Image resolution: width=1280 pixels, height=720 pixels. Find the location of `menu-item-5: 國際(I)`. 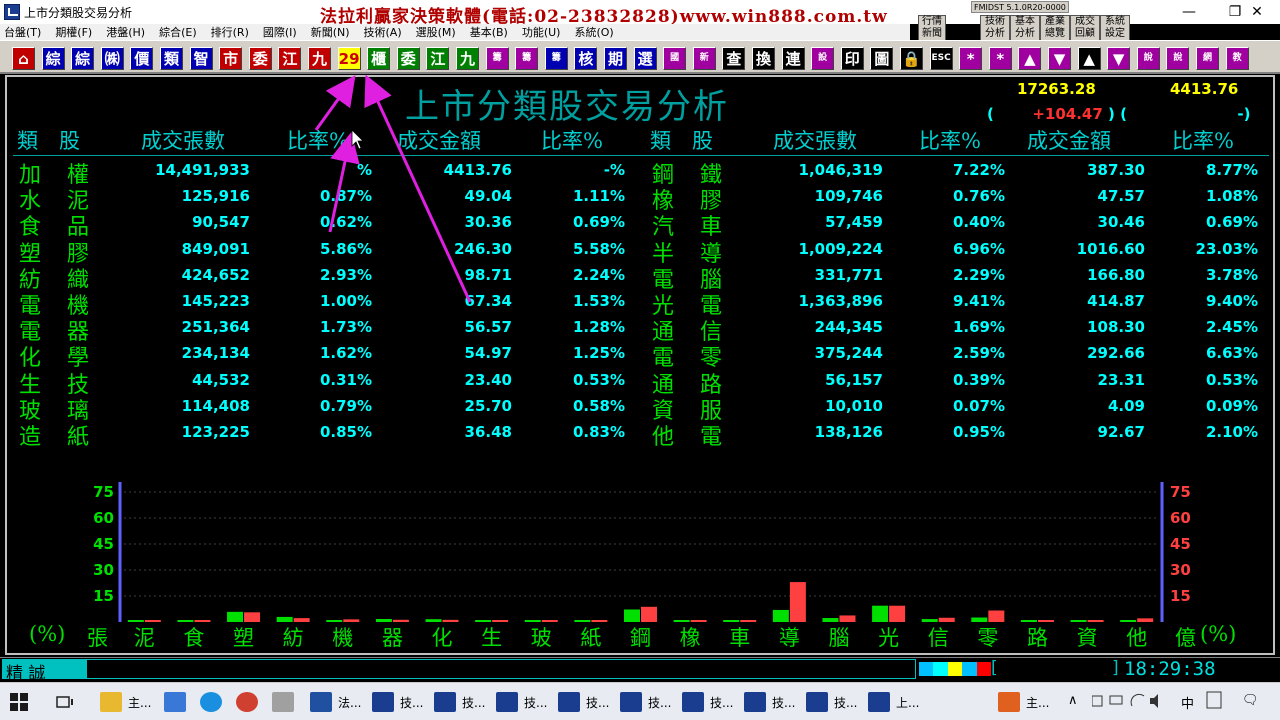

menu-item-5: 國際(I) is located at coordinates (280, 32).